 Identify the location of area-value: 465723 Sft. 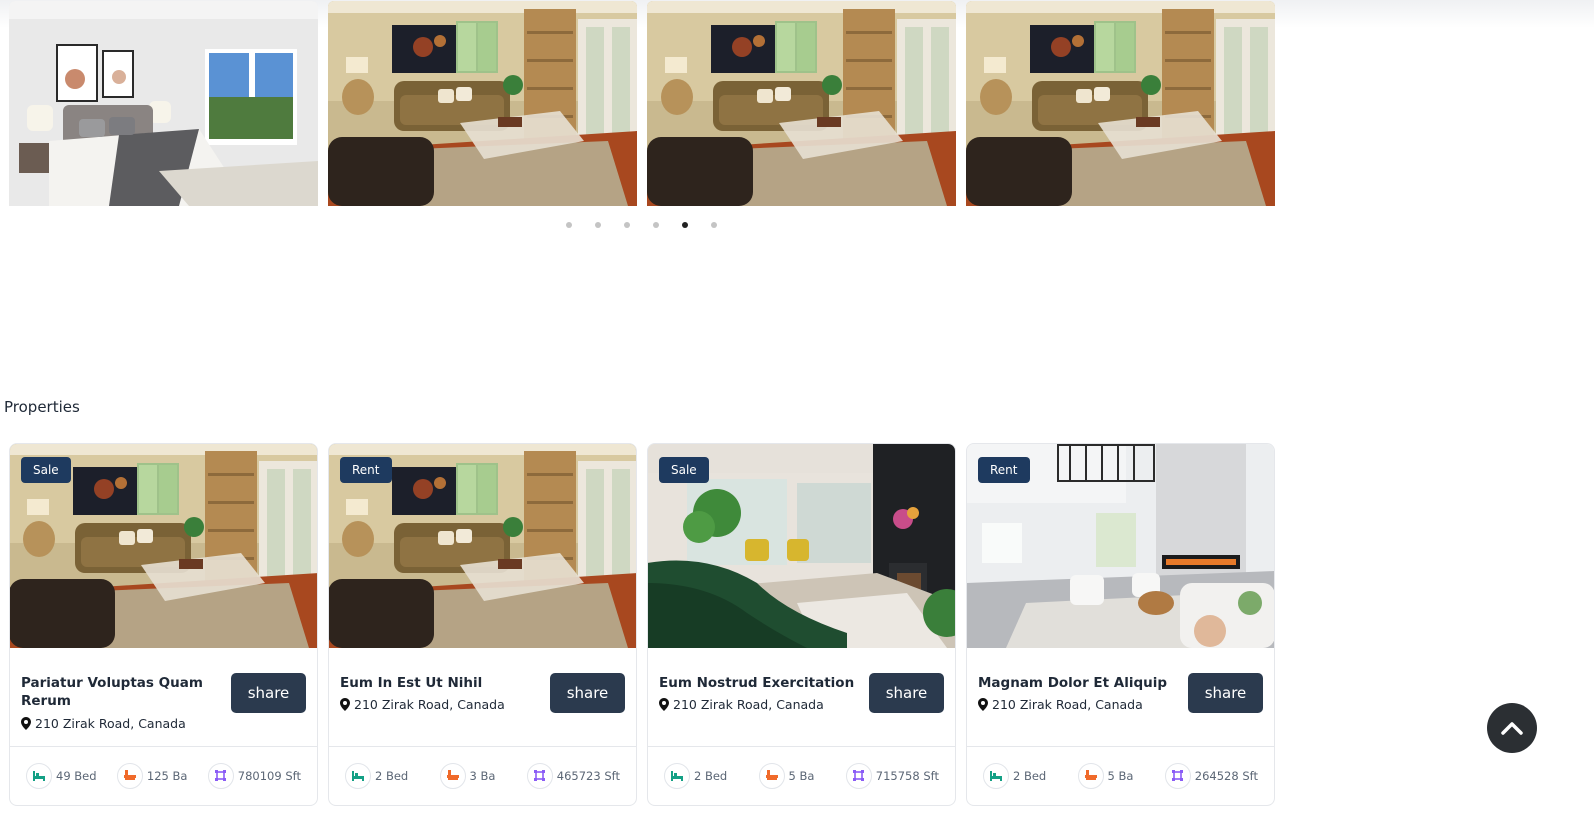
(588, 775).